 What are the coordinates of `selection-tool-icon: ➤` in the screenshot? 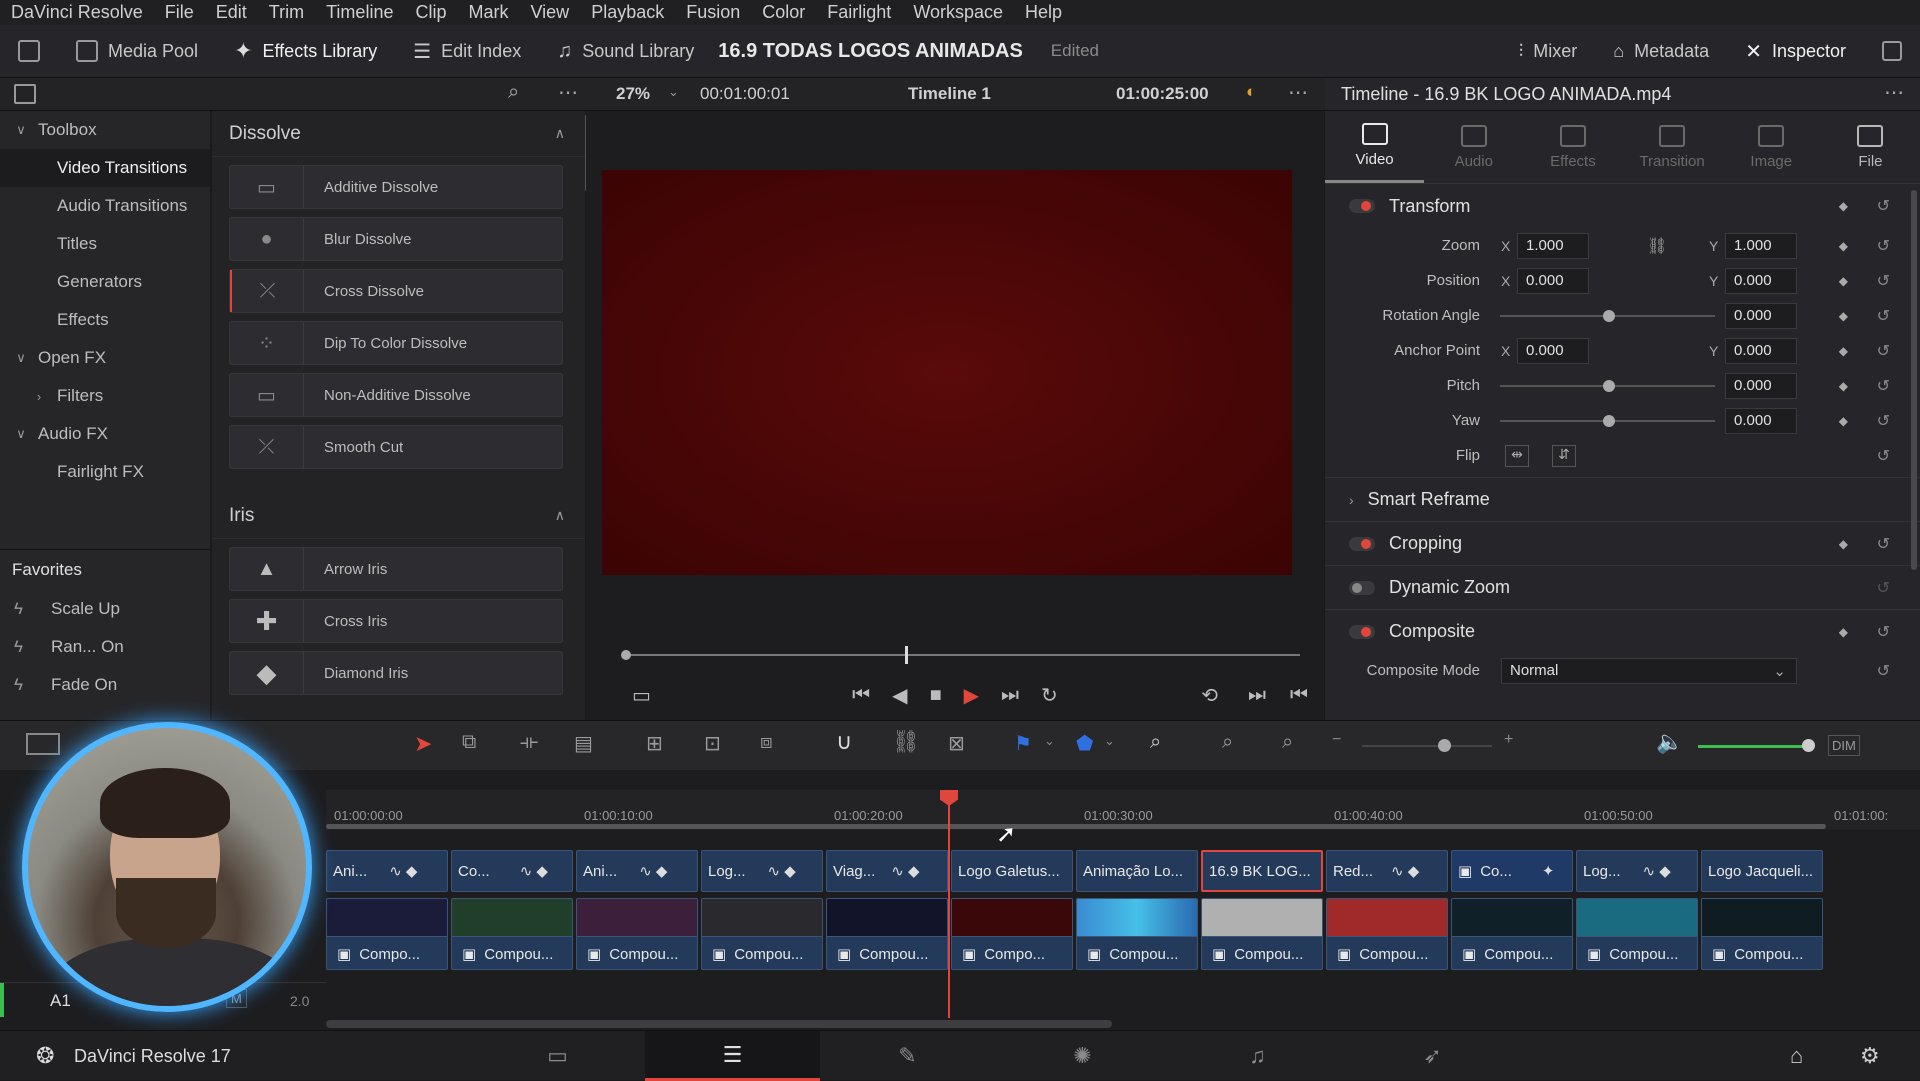 It's located at (423, 744).